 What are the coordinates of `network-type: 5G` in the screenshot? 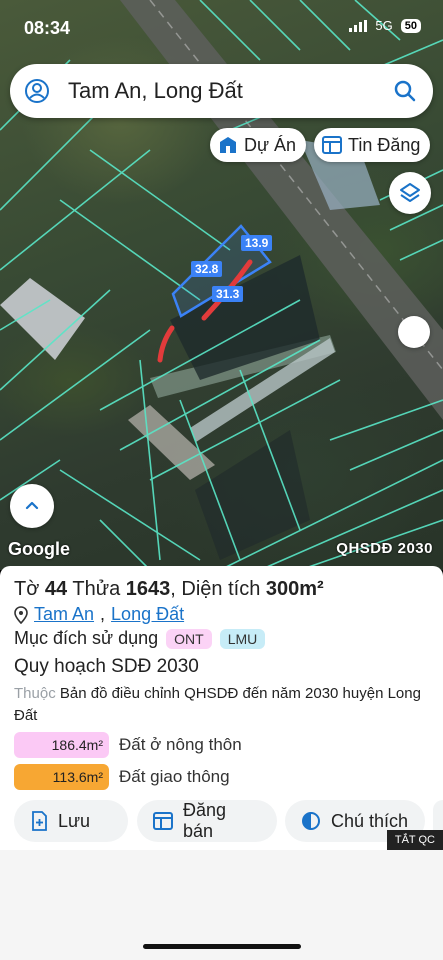 It's located at (384, 25).